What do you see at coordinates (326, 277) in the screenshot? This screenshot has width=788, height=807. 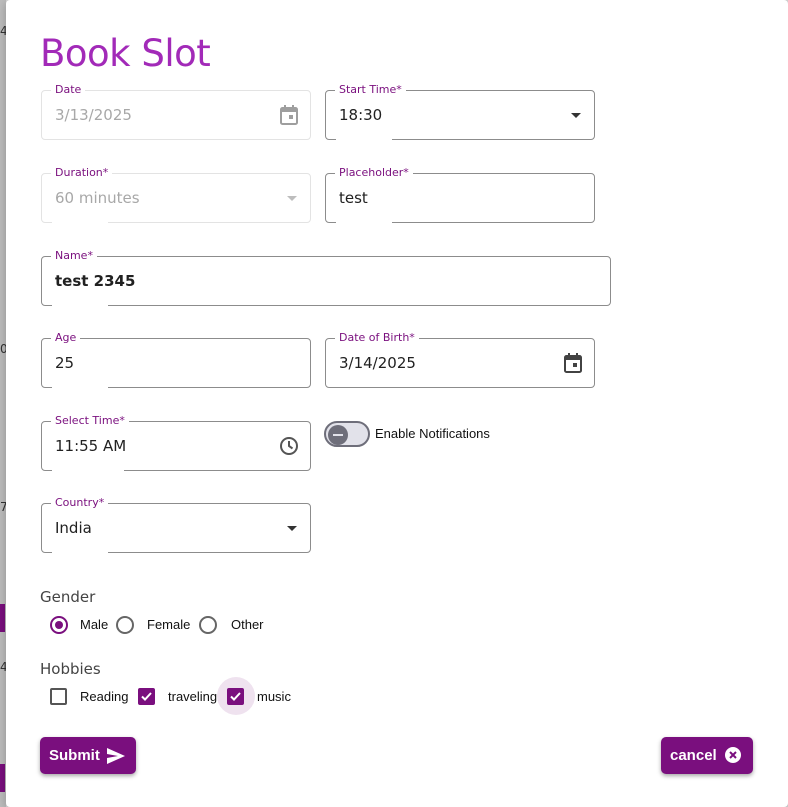 I see `name-input: Name* test 2345` at bounding box center [326, 277].